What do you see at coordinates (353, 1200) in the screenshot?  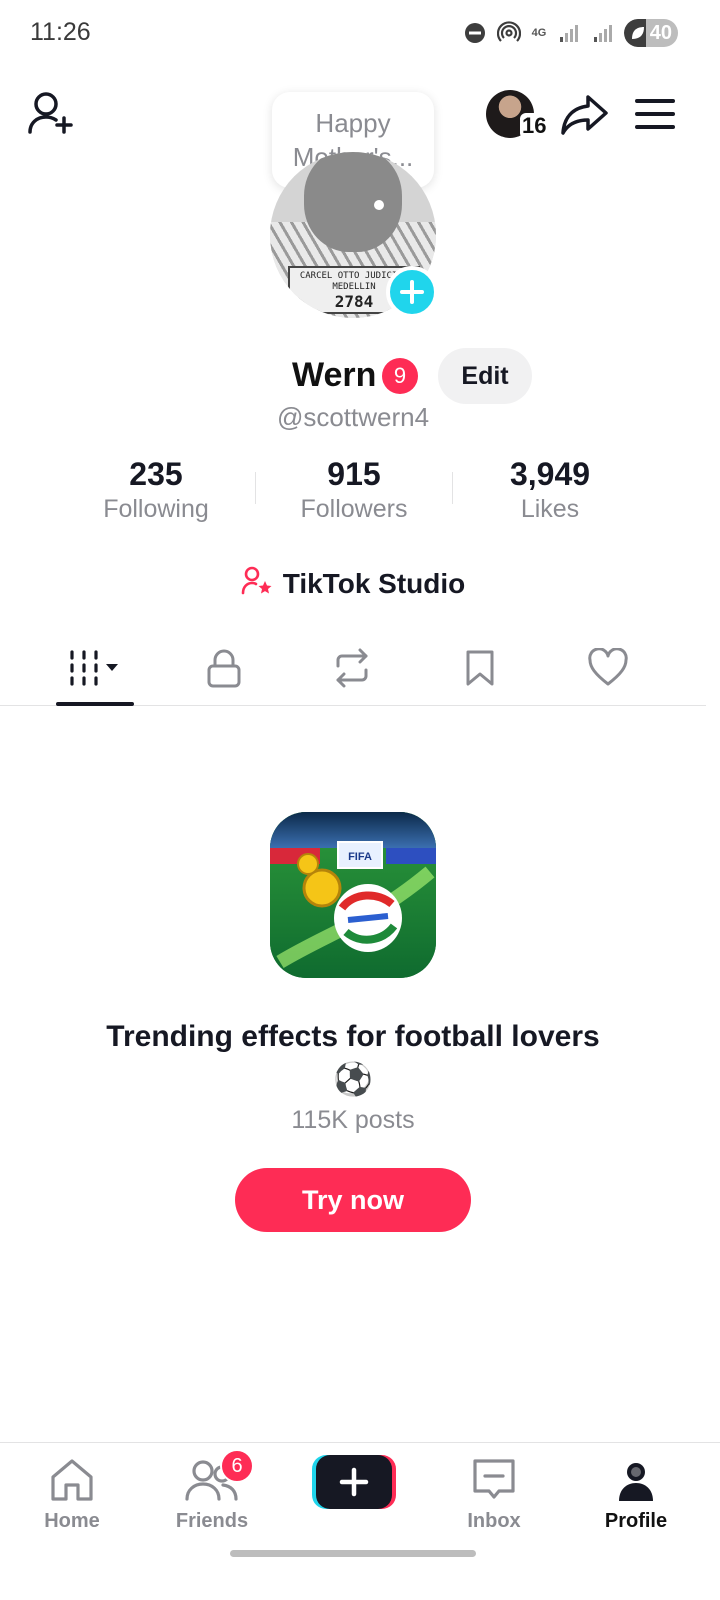 I see `try-now-button: Try now` at bounding box center [353, 1200].